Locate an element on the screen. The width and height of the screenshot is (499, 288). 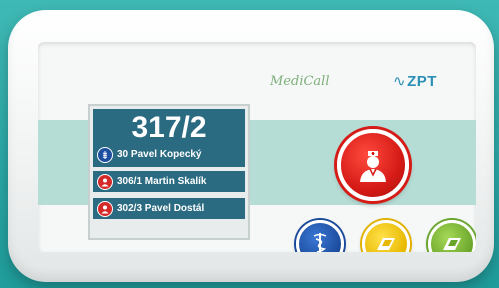
call-row-label: 30 Pavel Kopecký is located at coordinates (159, 154).